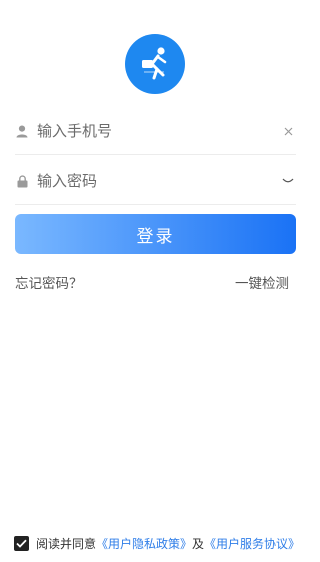 The width and height of the screenshot is (320, 562). I want to click on one-key-detect-link: 一键检测, so click(262, 282).